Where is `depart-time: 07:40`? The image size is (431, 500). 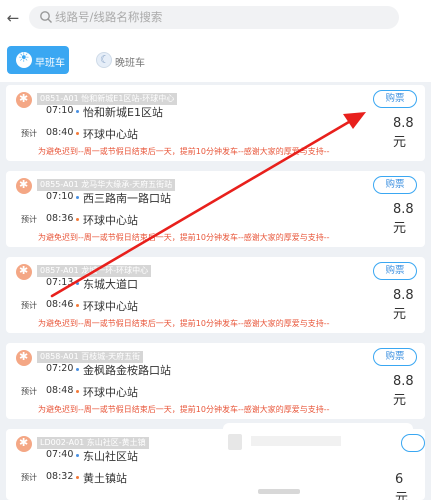
depart-time: 07:40 is located at coordinates (60, 454).